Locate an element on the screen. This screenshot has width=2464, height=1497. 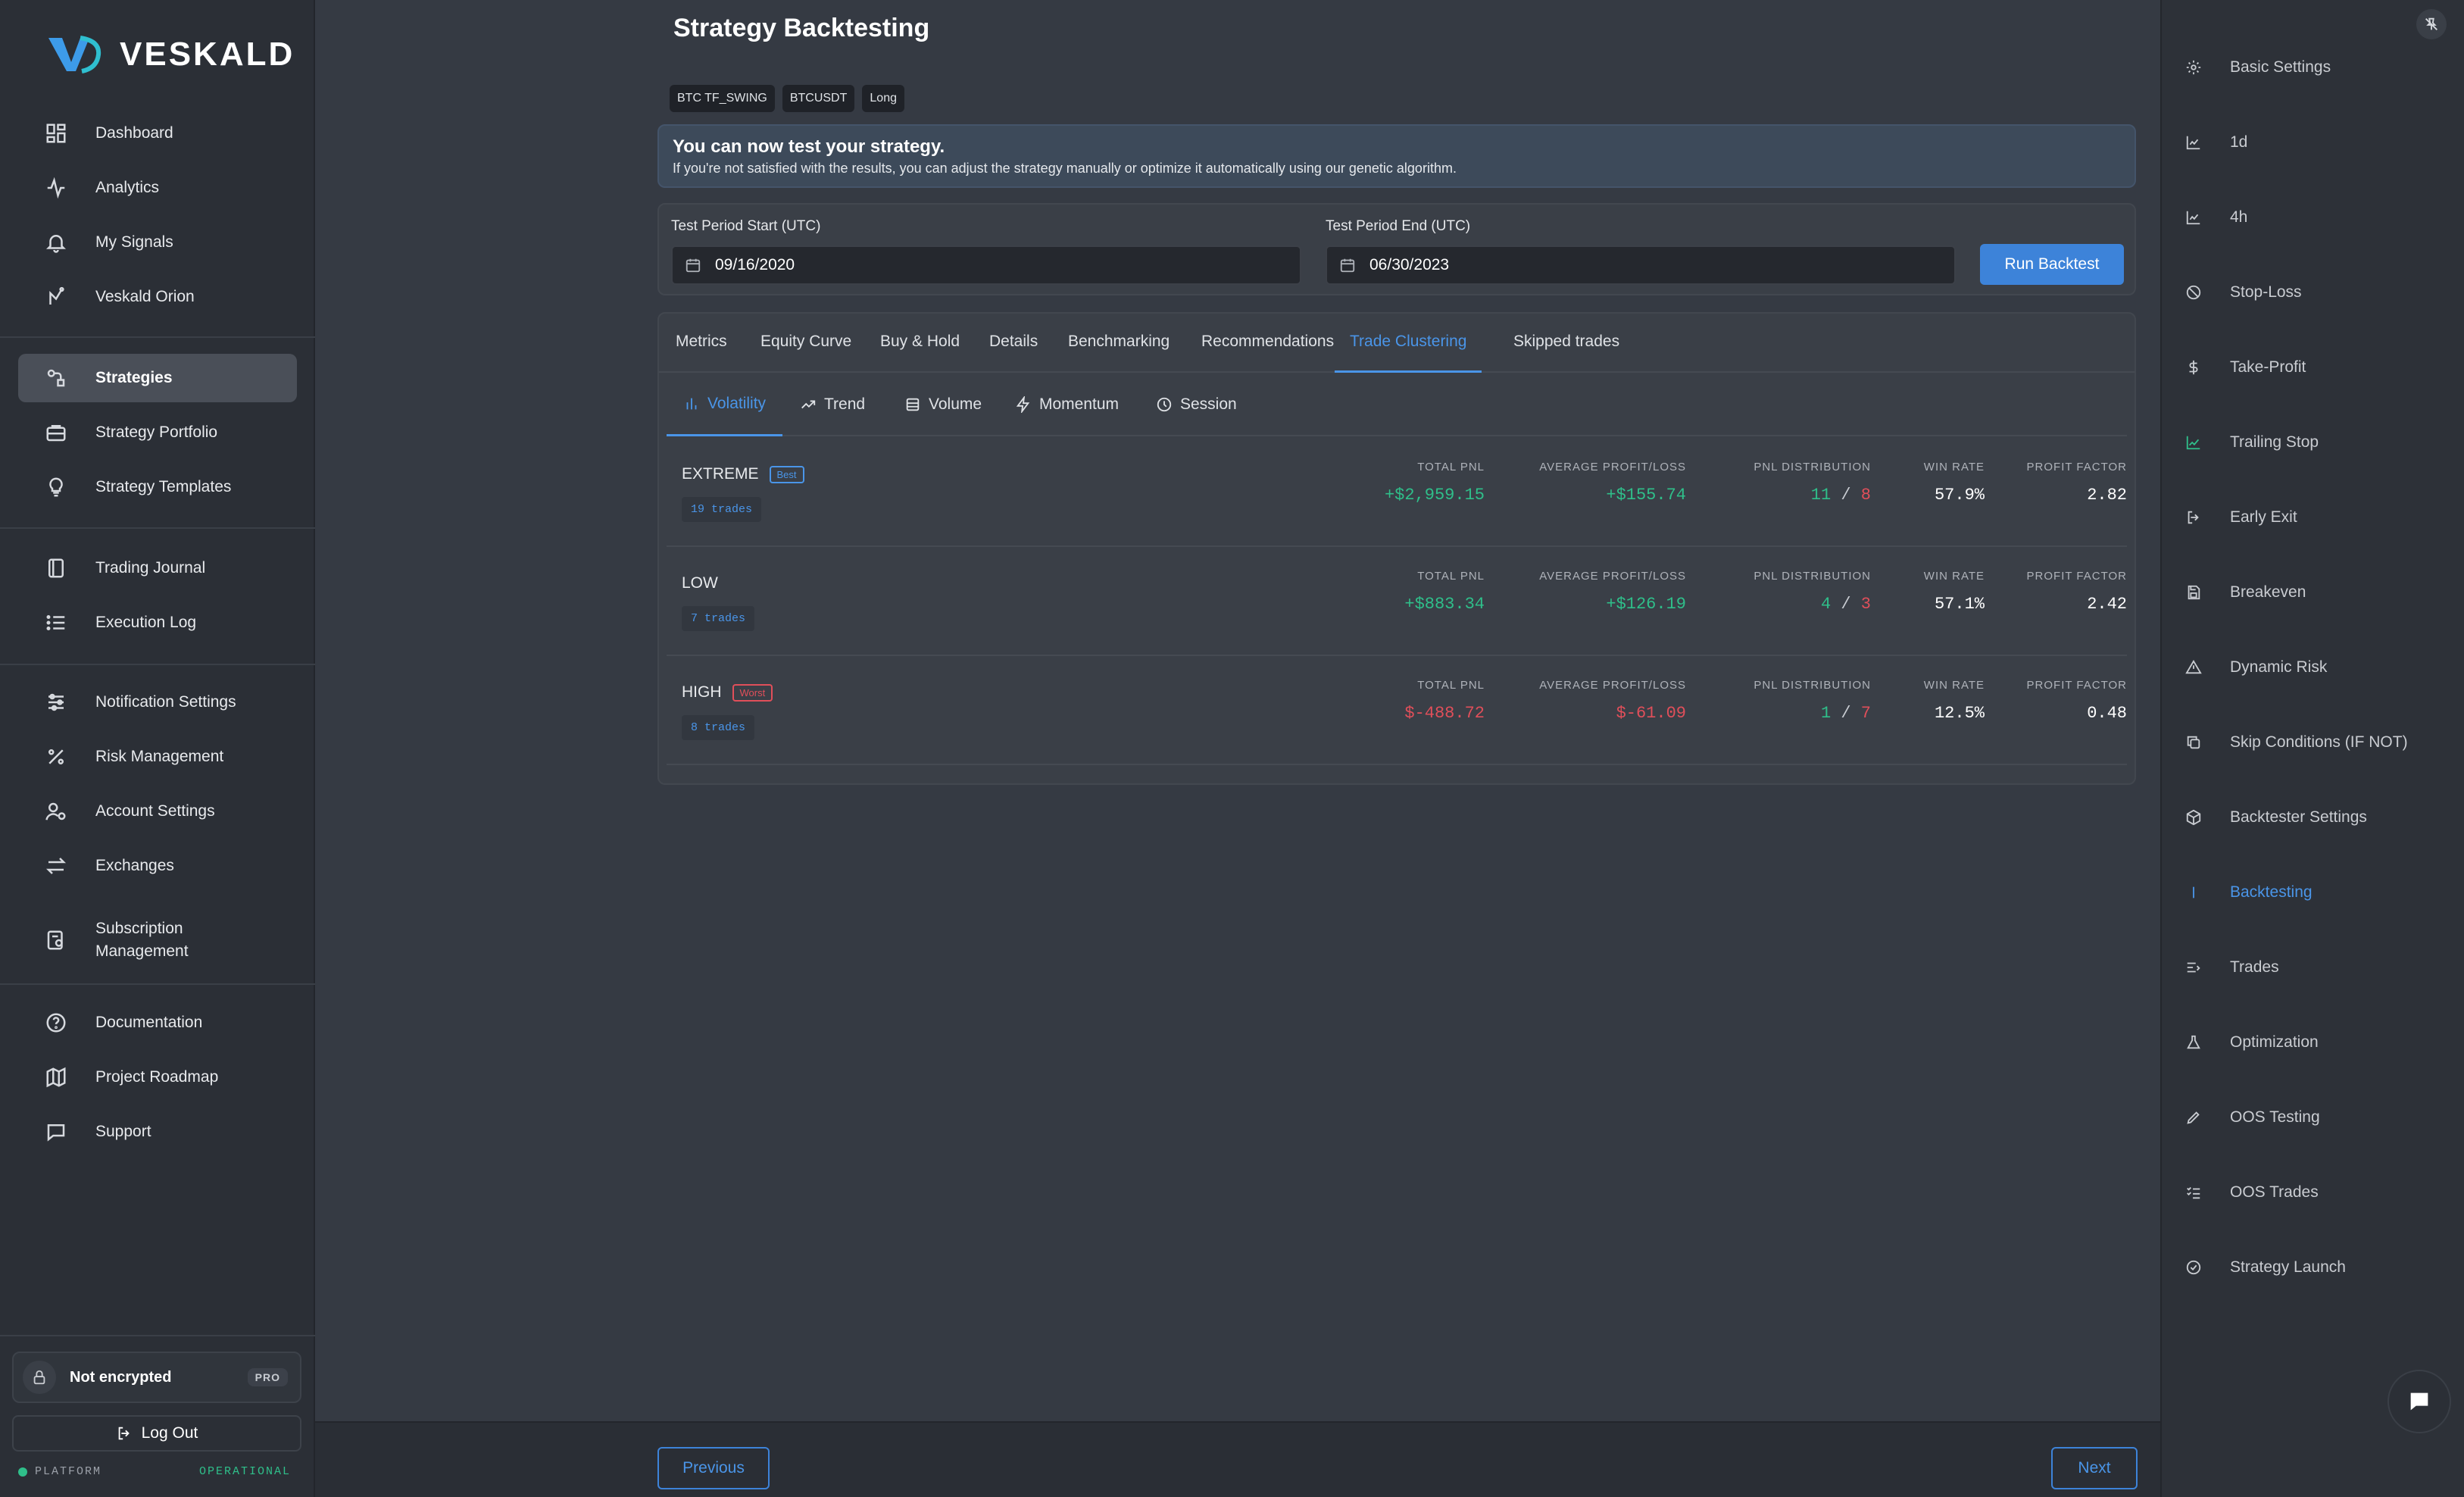
tab-skipped-trades: Skipped trades is located at coordinates (1566, 343).